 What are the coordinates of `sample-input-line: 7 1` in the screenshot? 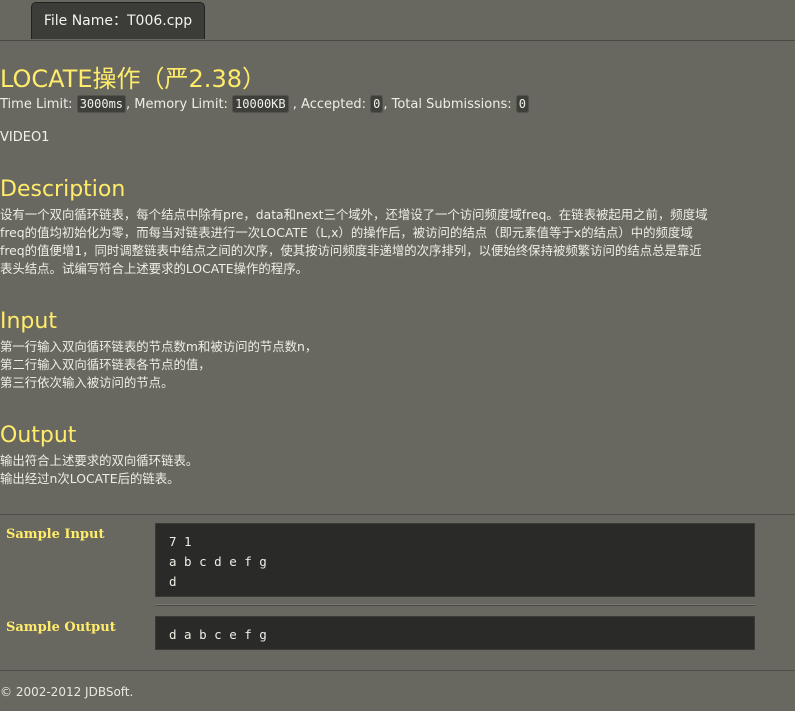 It's located at (180, 541).